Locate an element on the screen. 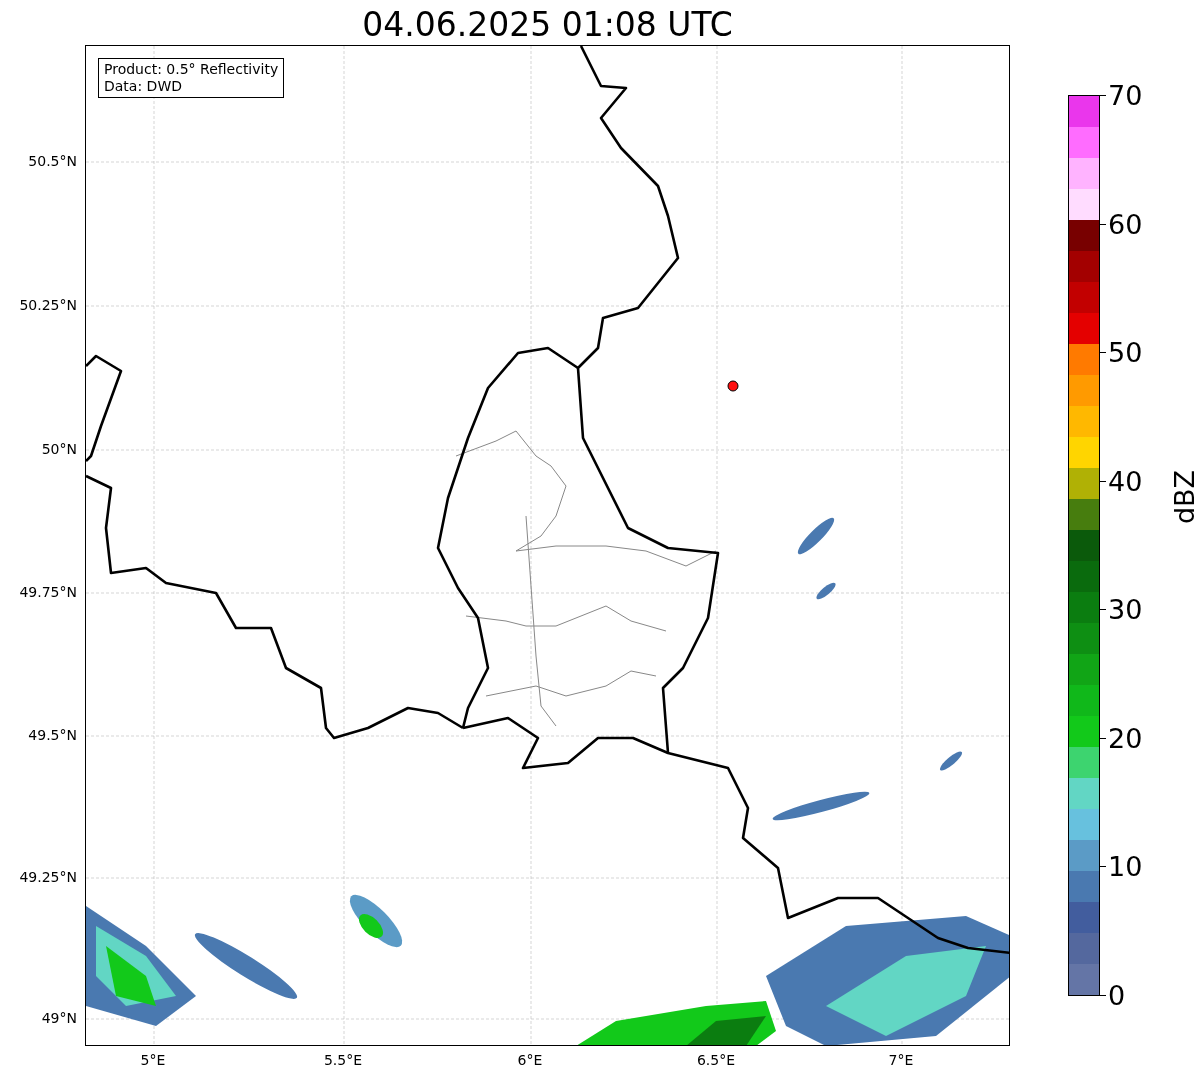 Image resolution: width=1202 pixels, height=1081 pixels. latitude-tick-label: 50°N is located at coordinates (59, 449).